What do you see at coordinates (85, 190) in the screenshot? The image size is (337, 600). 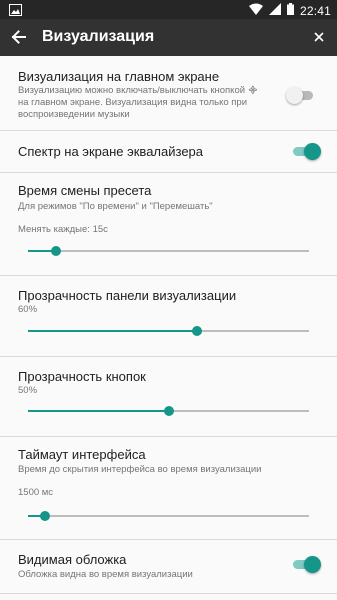 I see `setting-title: Время смены пресета` at bounding box center [85, 190].